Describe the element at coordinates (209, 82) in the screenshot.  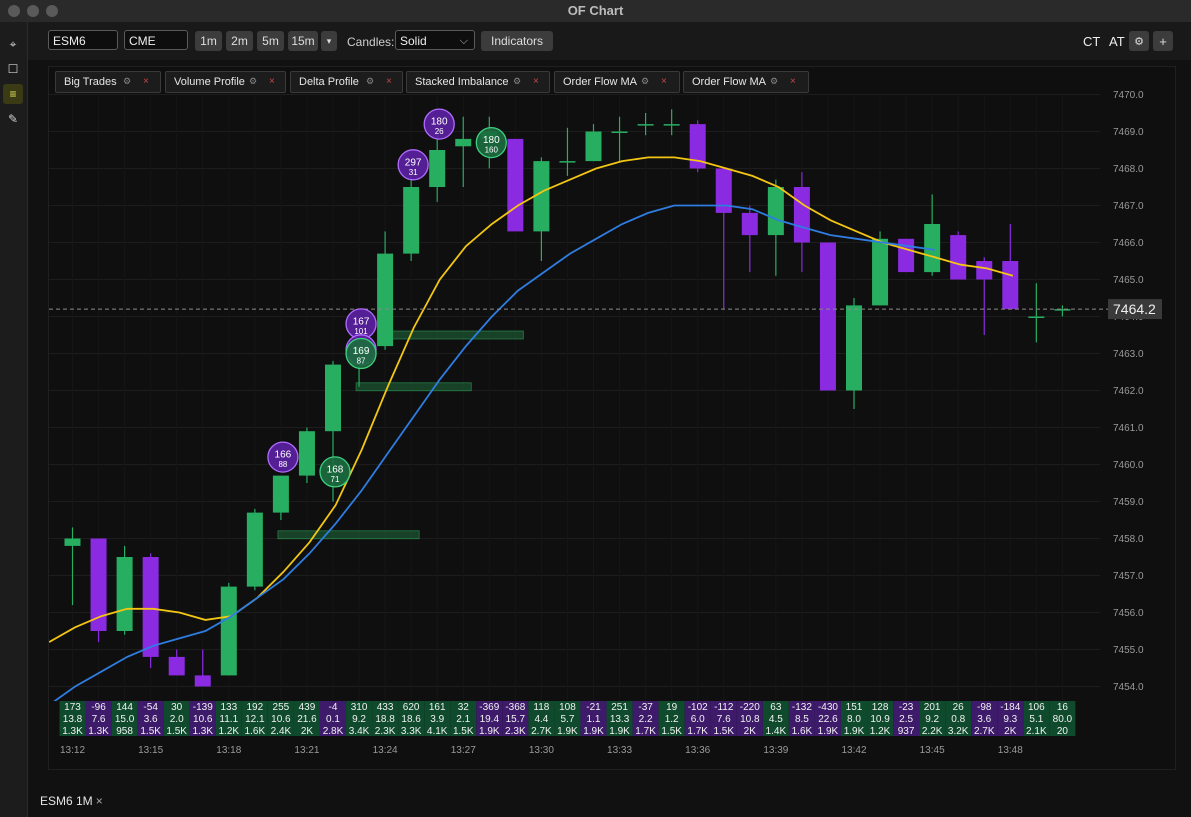
I see `indicator-tab-label: Volume Profile` at that location.